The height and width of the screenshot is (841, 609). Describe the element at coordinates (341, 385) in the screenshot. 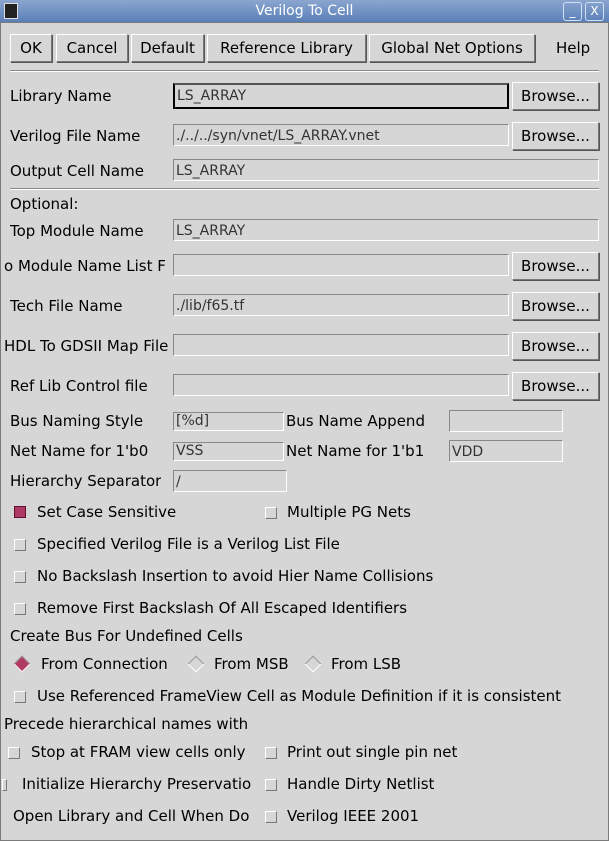

I see `ref-lib-control-input` at that location.